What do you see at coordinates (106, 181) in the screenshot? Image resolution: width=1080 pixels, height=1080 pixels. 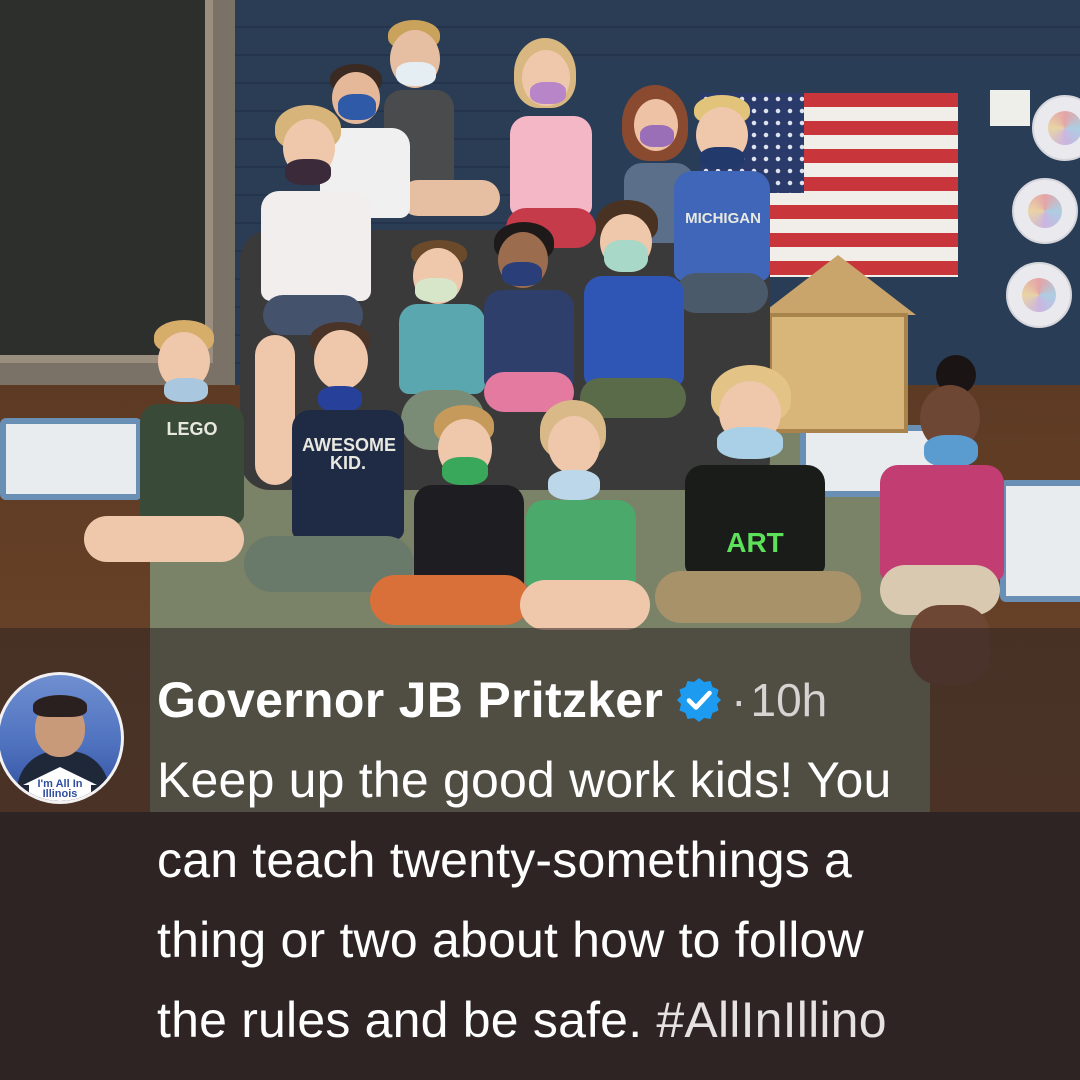 I see `chalkboard` at bounding box center [106, 181].